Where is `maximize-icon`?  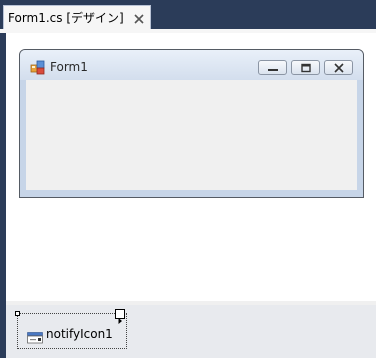 maximize-icon is located at coordinates (306, 68).